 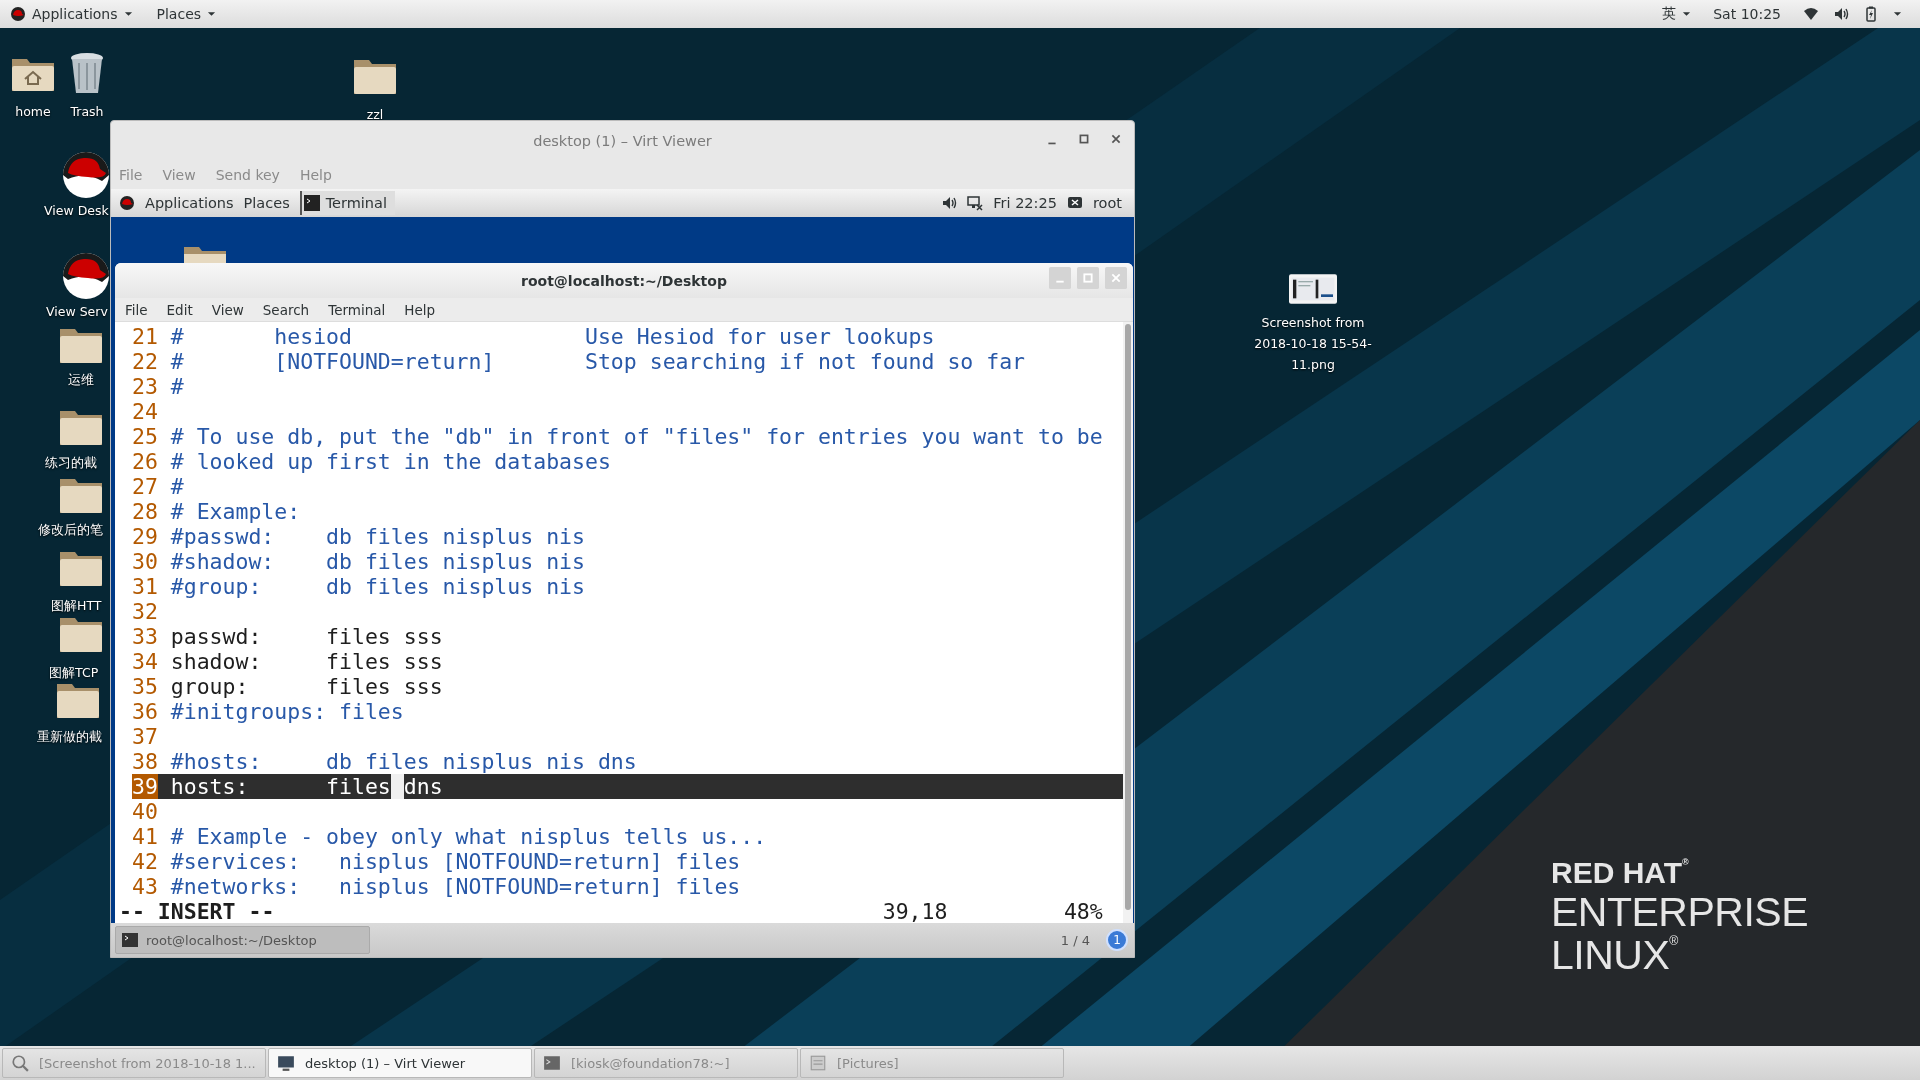 I want to click on line-number: 42, so click(x=144, y=861).